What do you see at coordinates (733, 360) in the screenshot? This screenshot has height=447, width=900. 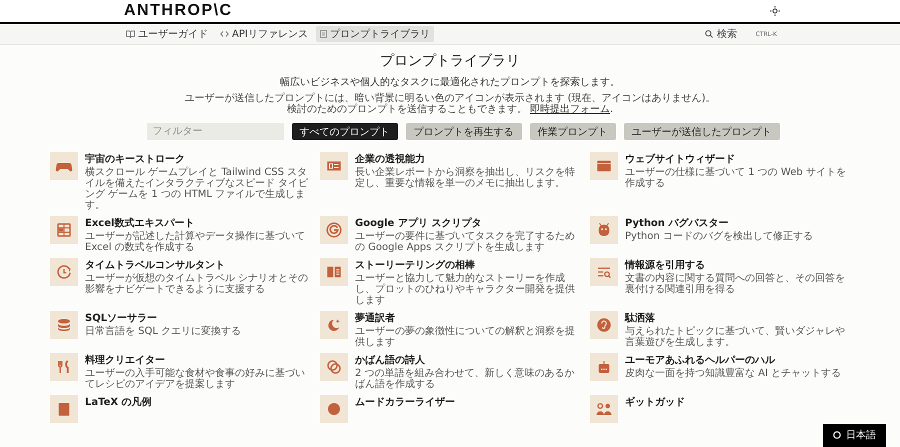 I see `prompt-title: ユーモアあふれるヘルパーのハル` at bounding box center [733, 360].